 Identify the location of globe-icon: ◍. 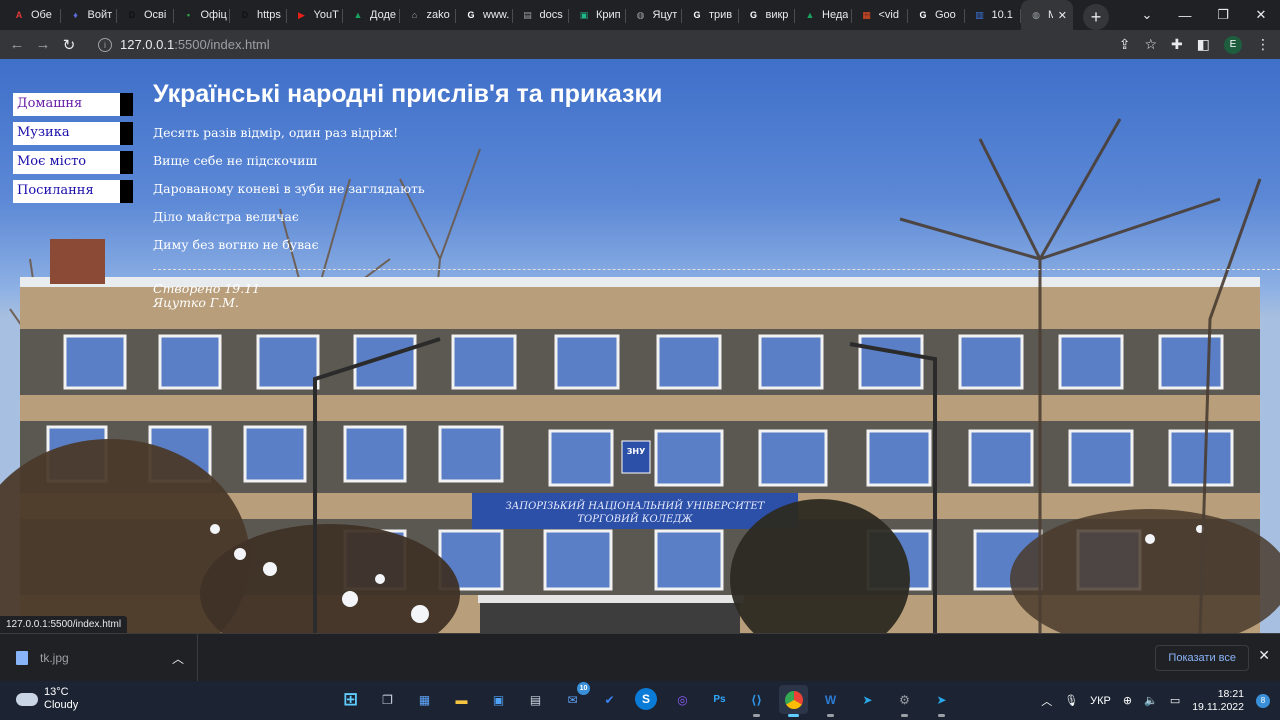
(1036, 14).